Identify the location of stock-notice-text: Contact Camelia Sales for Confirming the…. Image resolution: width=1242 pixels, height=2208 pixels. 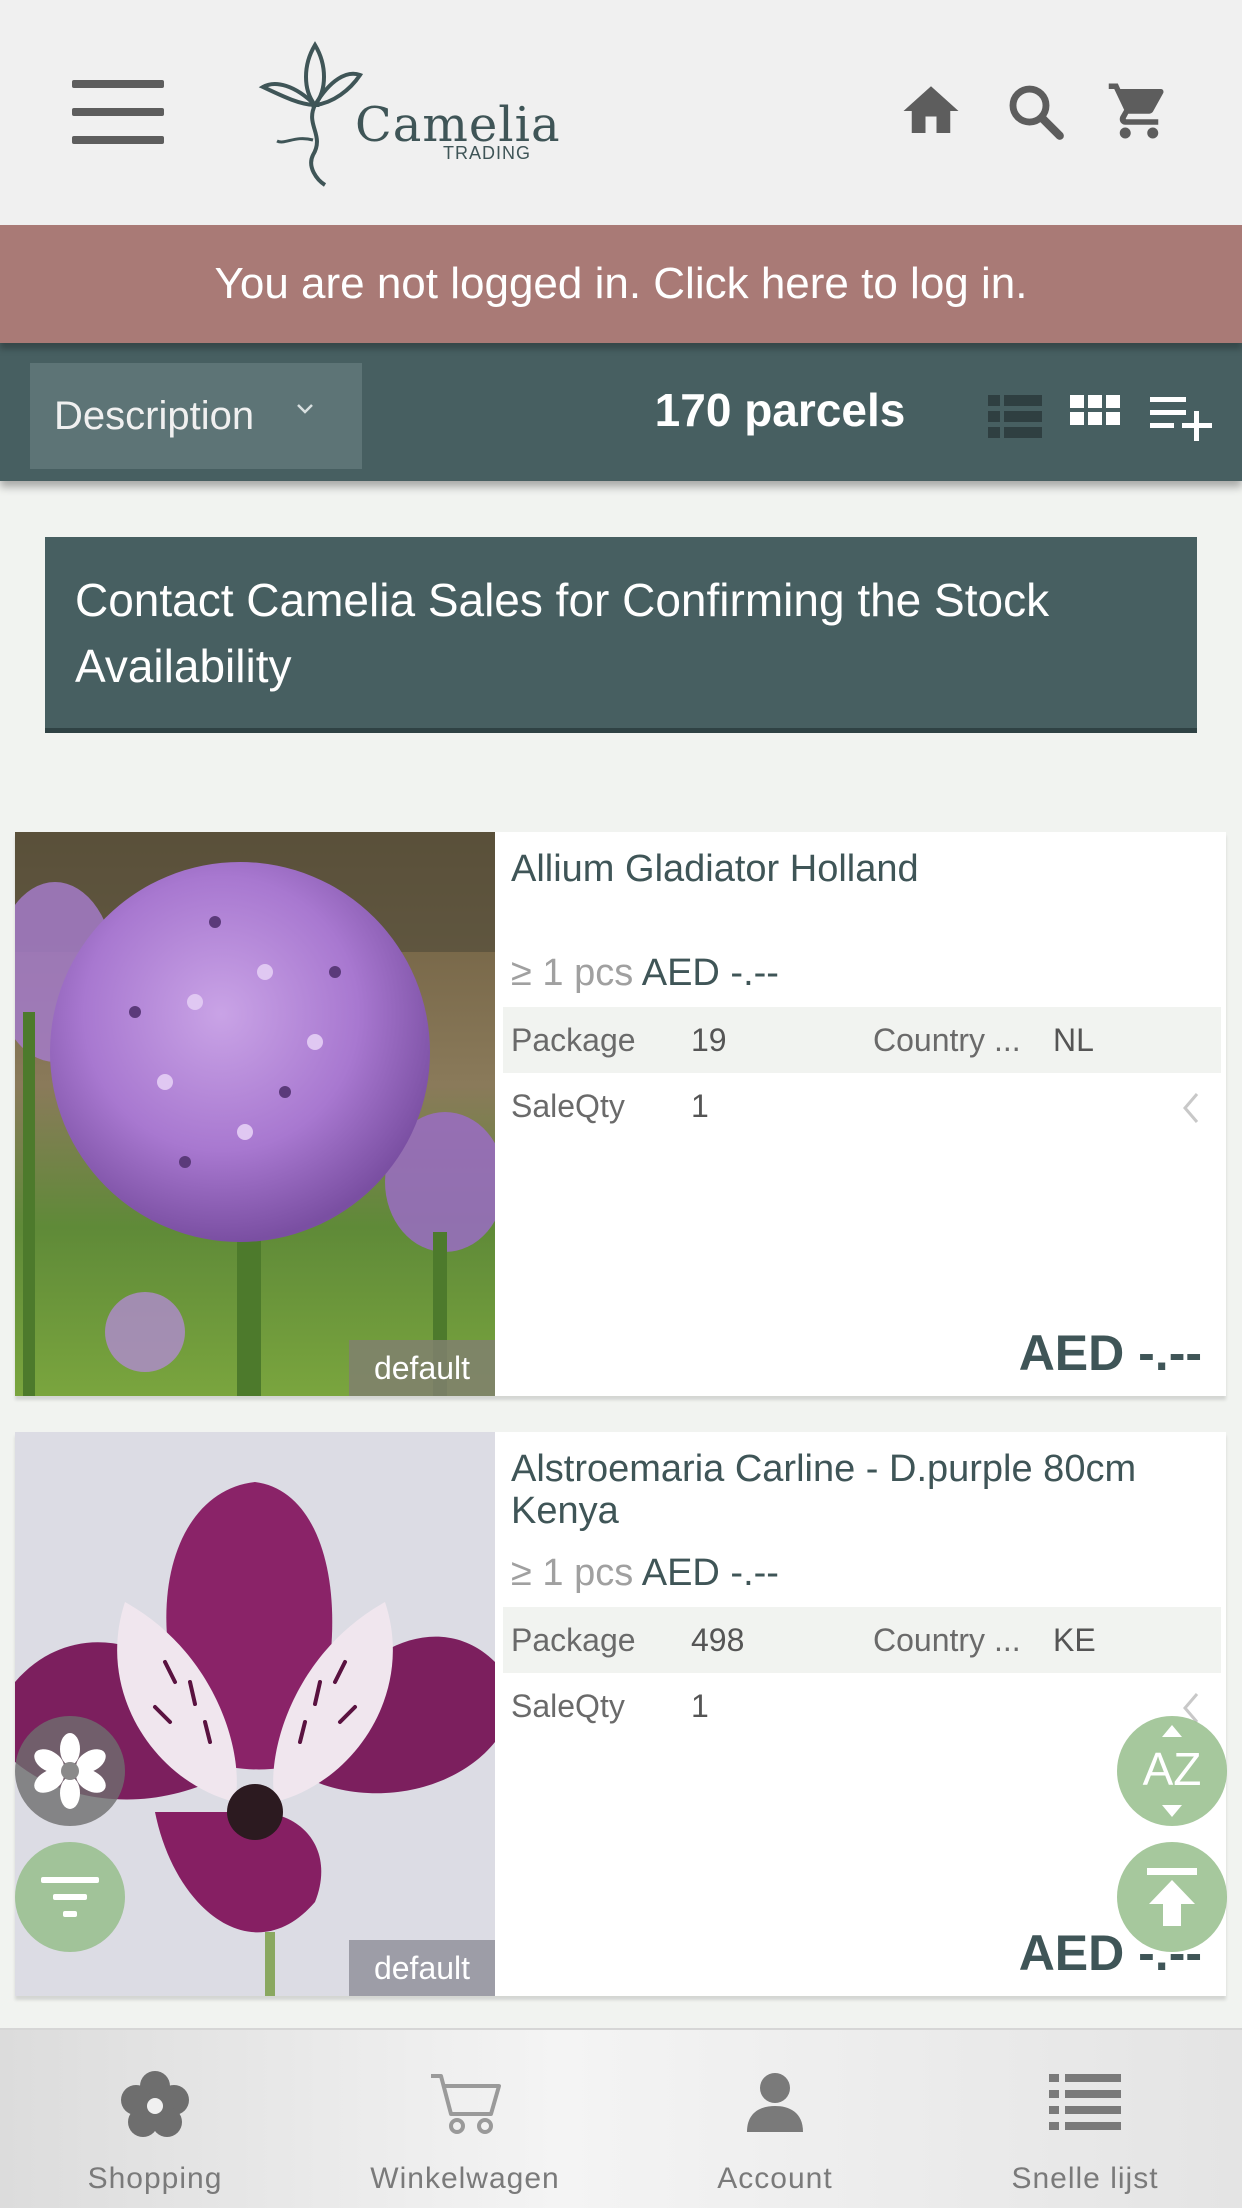
(562, 633).